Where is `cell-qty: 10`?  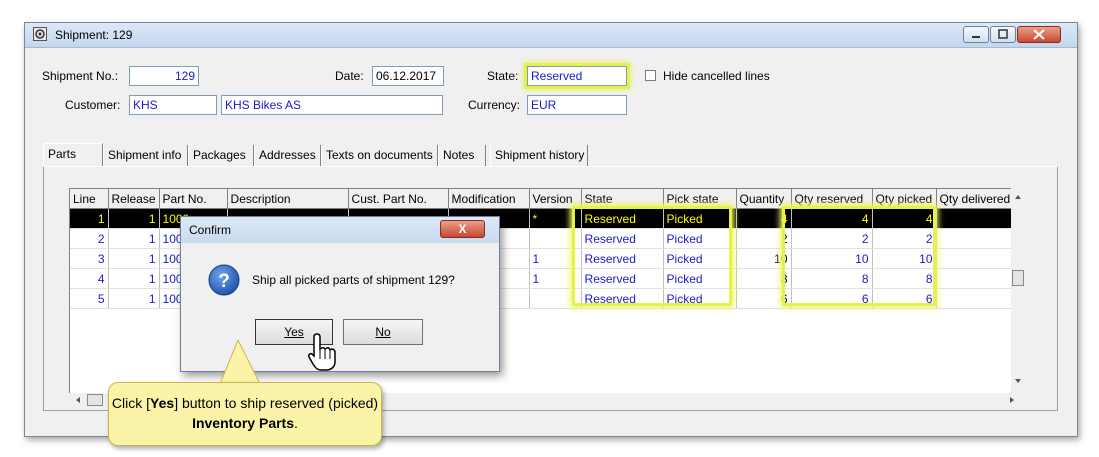
cell-qty: 10 is located at coordinates (764, 258).